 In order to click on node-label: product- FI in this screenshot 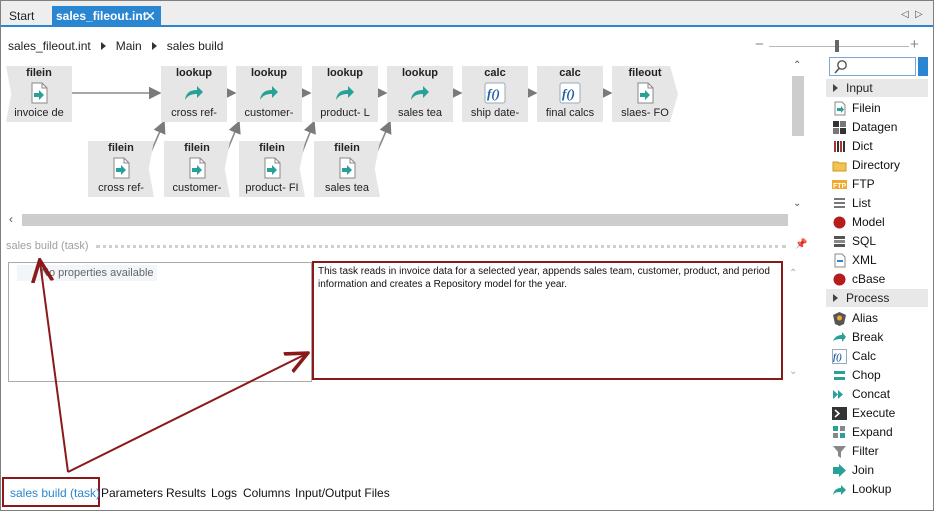, I will do `click(272, 188)`.